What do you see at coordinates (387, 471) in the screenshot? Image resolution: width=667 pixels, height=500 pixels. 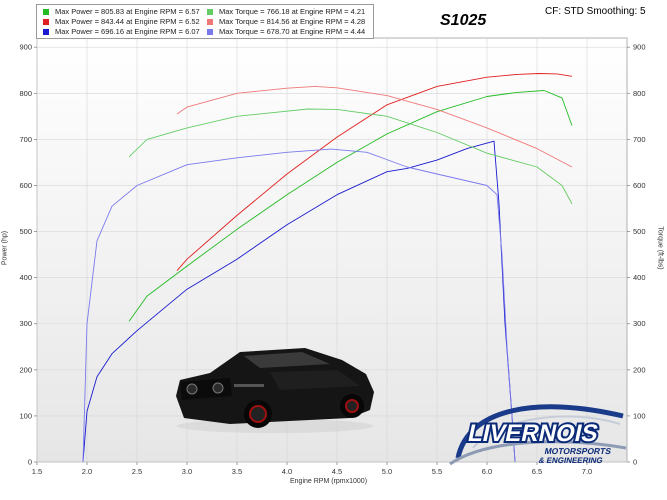 I see `x-tick-label: 5.0` at bounding box center [387, 471].